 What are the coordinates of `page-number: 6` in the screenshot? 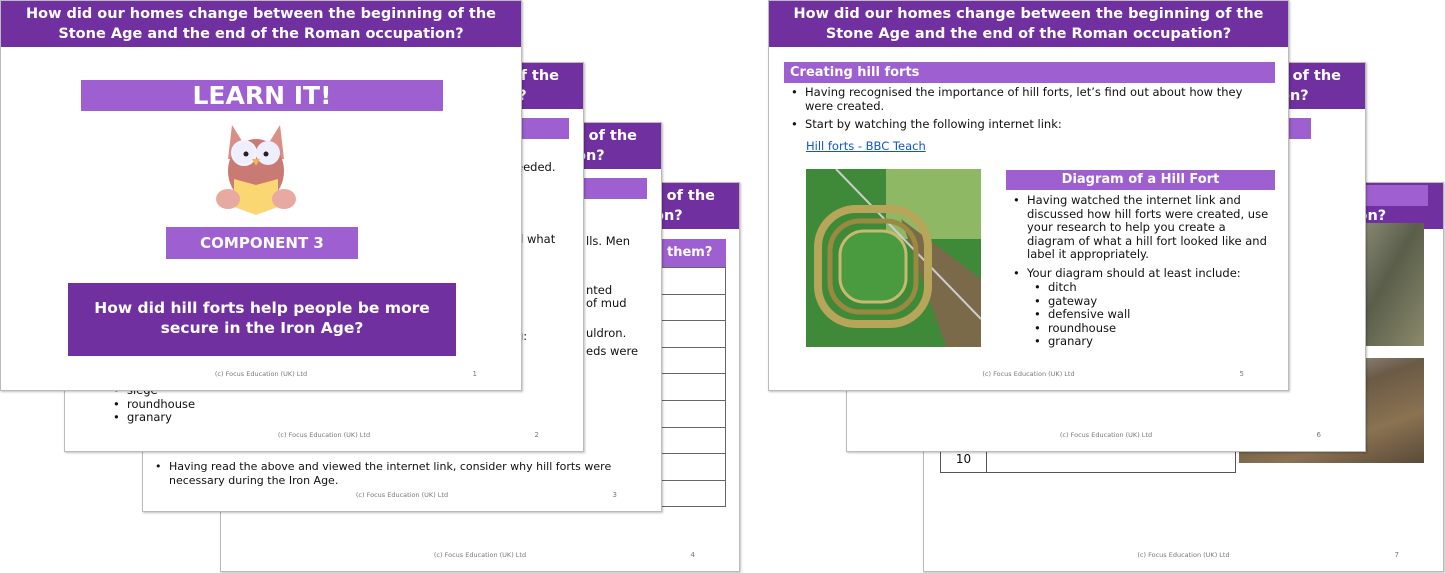 It's located at (1318, 435).